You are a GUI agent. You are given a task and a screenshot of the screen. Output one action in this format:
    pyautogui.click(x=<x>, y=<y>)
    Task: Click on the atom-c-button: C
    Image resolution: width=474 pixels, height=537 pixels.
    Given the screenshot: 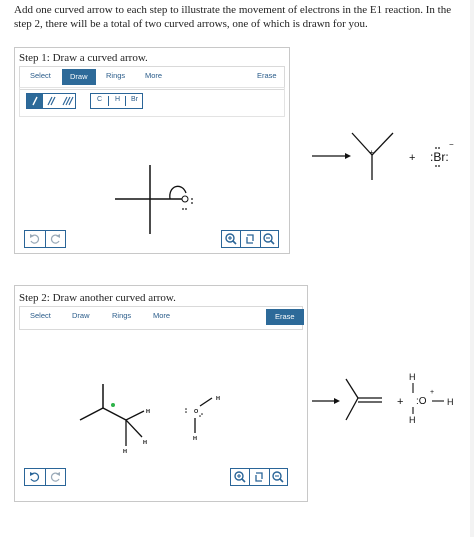 What is the action you would take?
    pyautogui.click(x=99, y=99)
    